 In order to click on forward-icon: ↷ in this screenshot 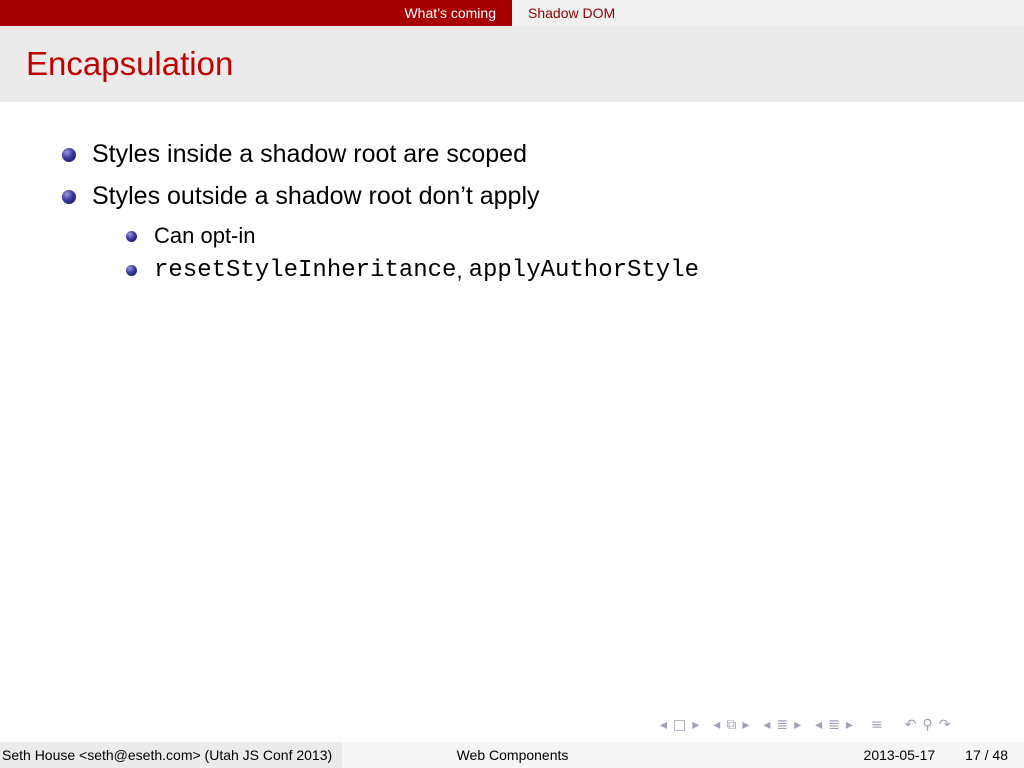, I will do `click(945, 725)`.